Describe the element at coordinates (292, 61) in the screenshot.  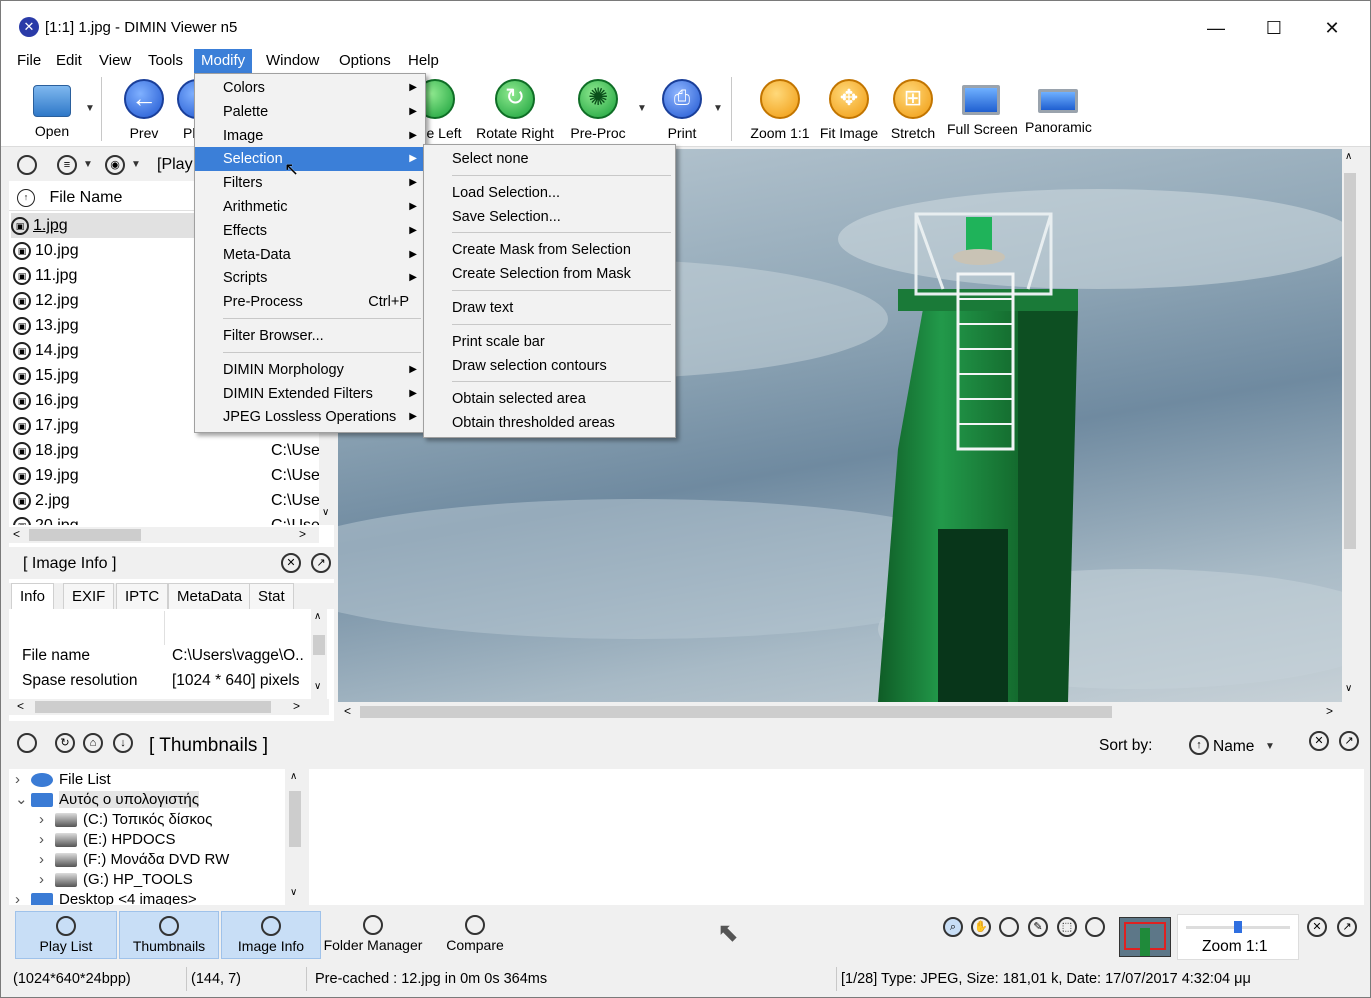
I see `menu-window: Window` at that location.